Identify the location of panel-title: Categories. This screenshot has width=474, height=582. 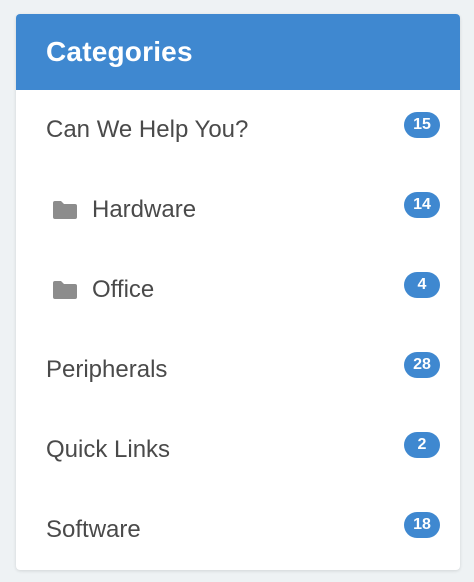
(119, 51).